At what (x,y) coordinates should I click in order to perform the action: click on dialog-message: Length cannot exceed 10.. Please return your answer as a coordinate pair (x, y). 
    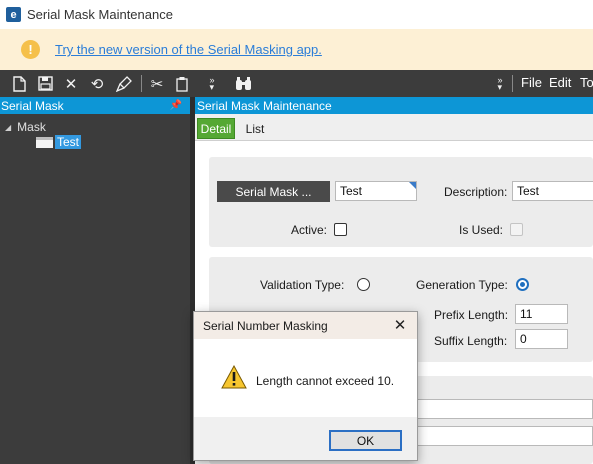
    Looking at the image, I should click on (325, 381).